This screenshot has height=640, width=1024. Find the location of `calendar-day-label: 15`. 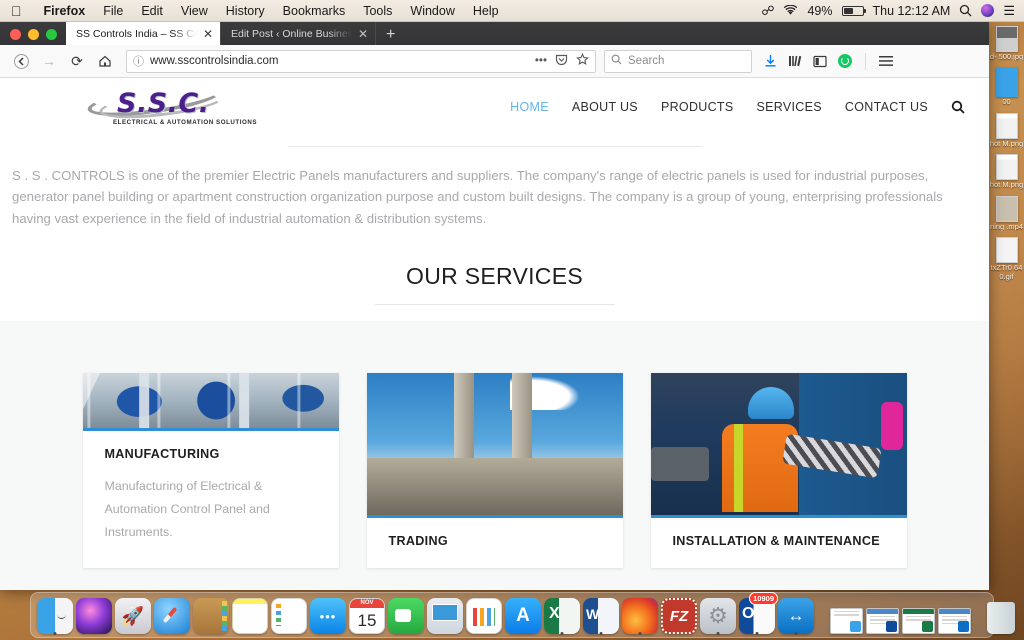

calendar-day-label: 15 is located at coordinates (367, 620).